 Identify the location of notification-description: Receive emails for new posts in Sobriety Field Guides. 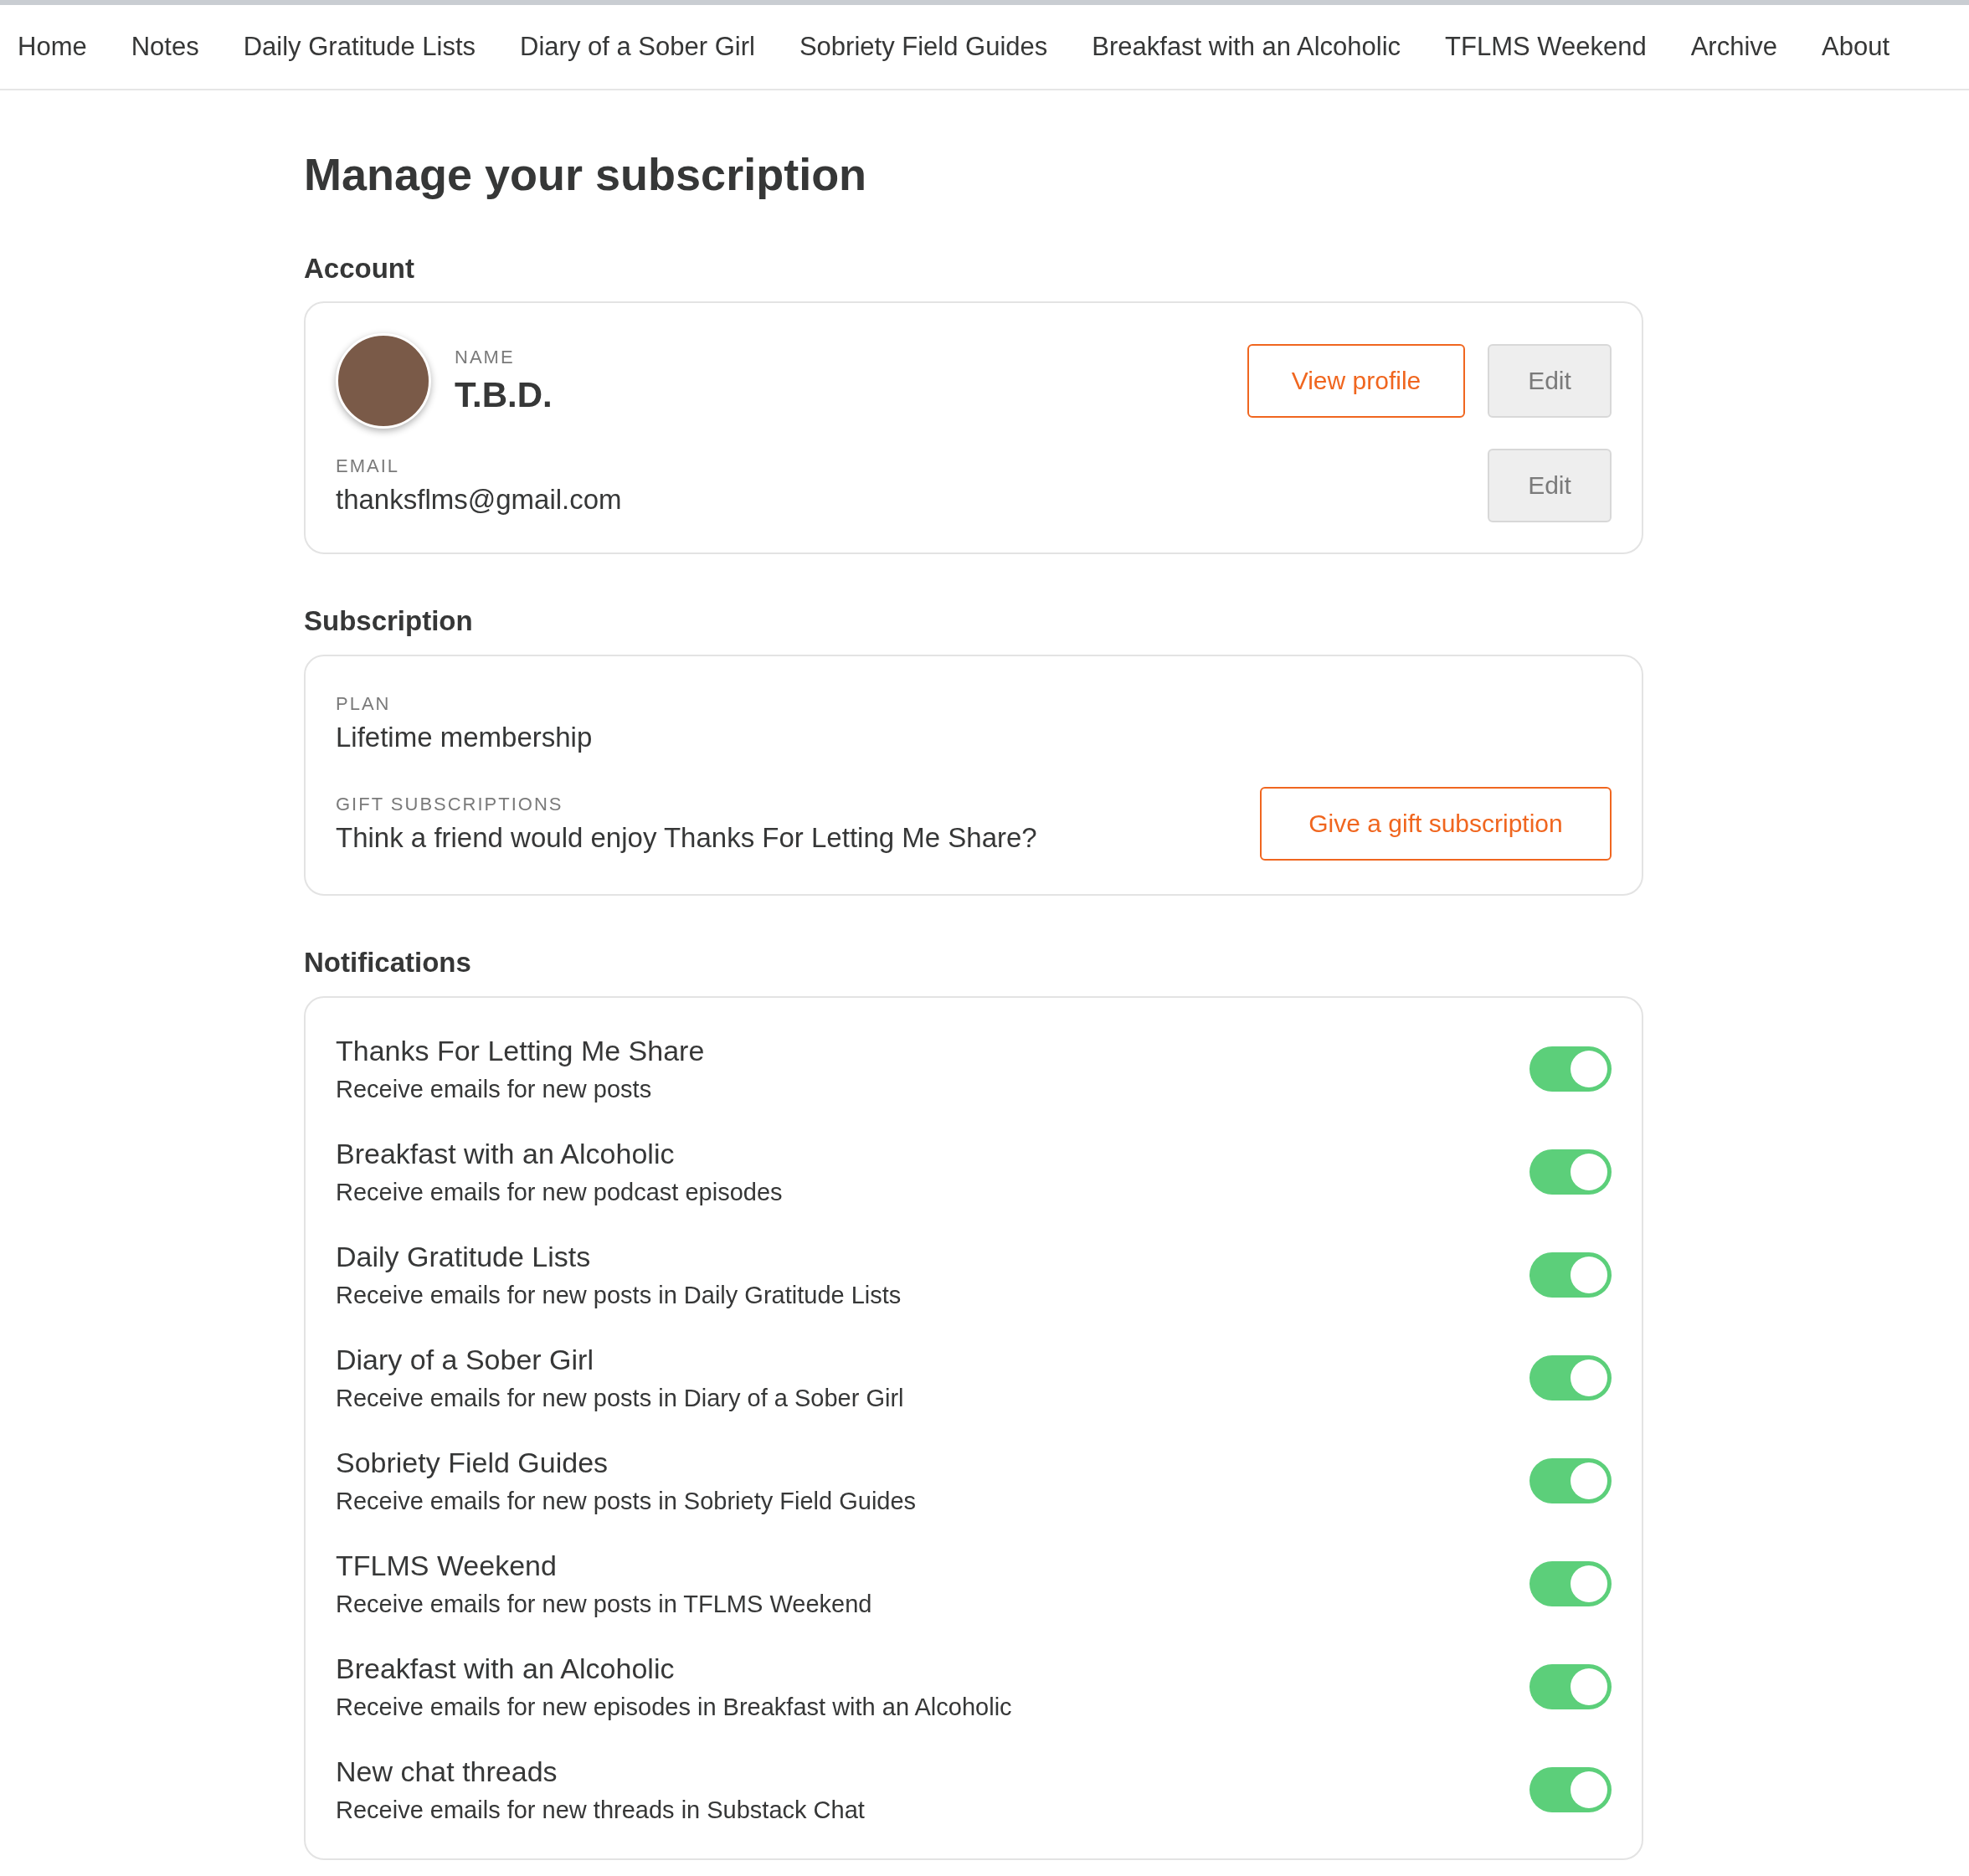
(627, 1502).